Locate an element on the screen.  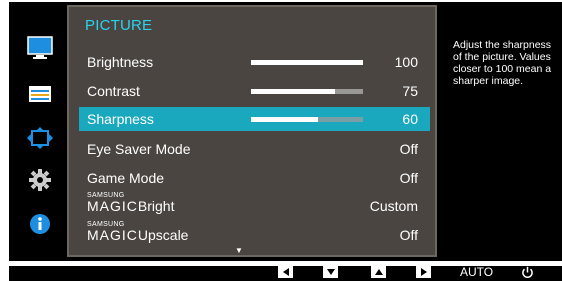
menu-item-contrast: Contrast 75 is located at coordinates (254, 91).